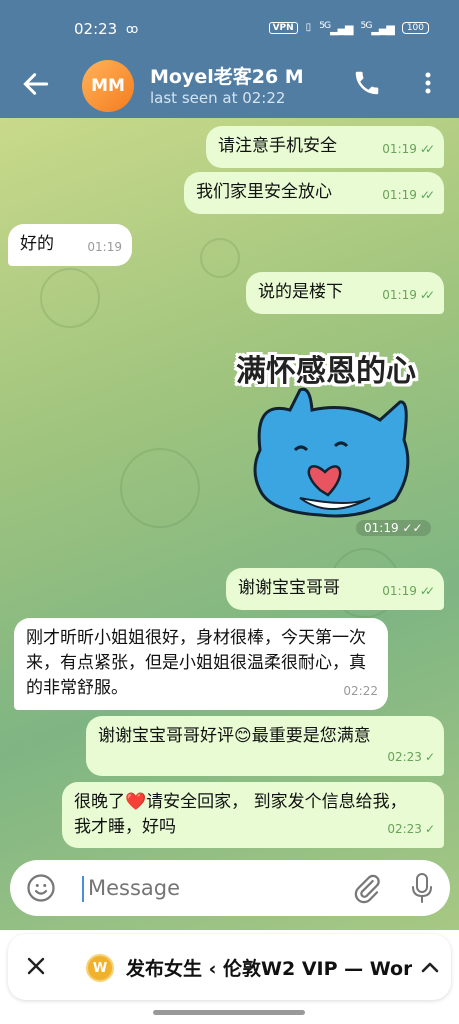 This screenshot has width=459, height=1024. What do you see at coordinates (227, 75) in the screenshot?
I see `chat-title: Moyel老客26 M` at bounding box center [227, 75].